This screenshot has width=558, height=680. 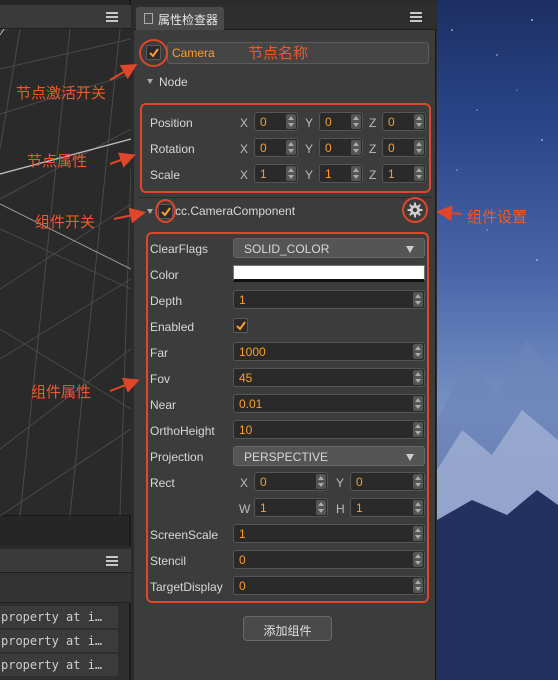 What do you see at coordinates (112, 561) in the screenshot?
I see `console-menu-icon` at bounding box center [112, 561].